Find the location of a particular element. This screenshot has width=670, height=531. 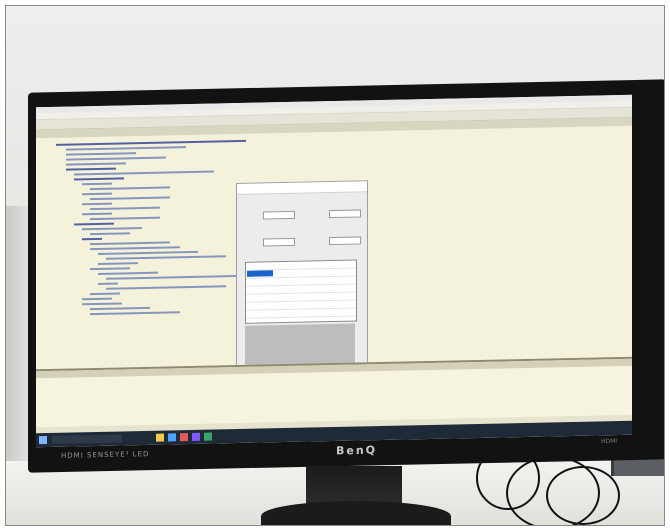

data-grid is located at coordinates (301, 293).